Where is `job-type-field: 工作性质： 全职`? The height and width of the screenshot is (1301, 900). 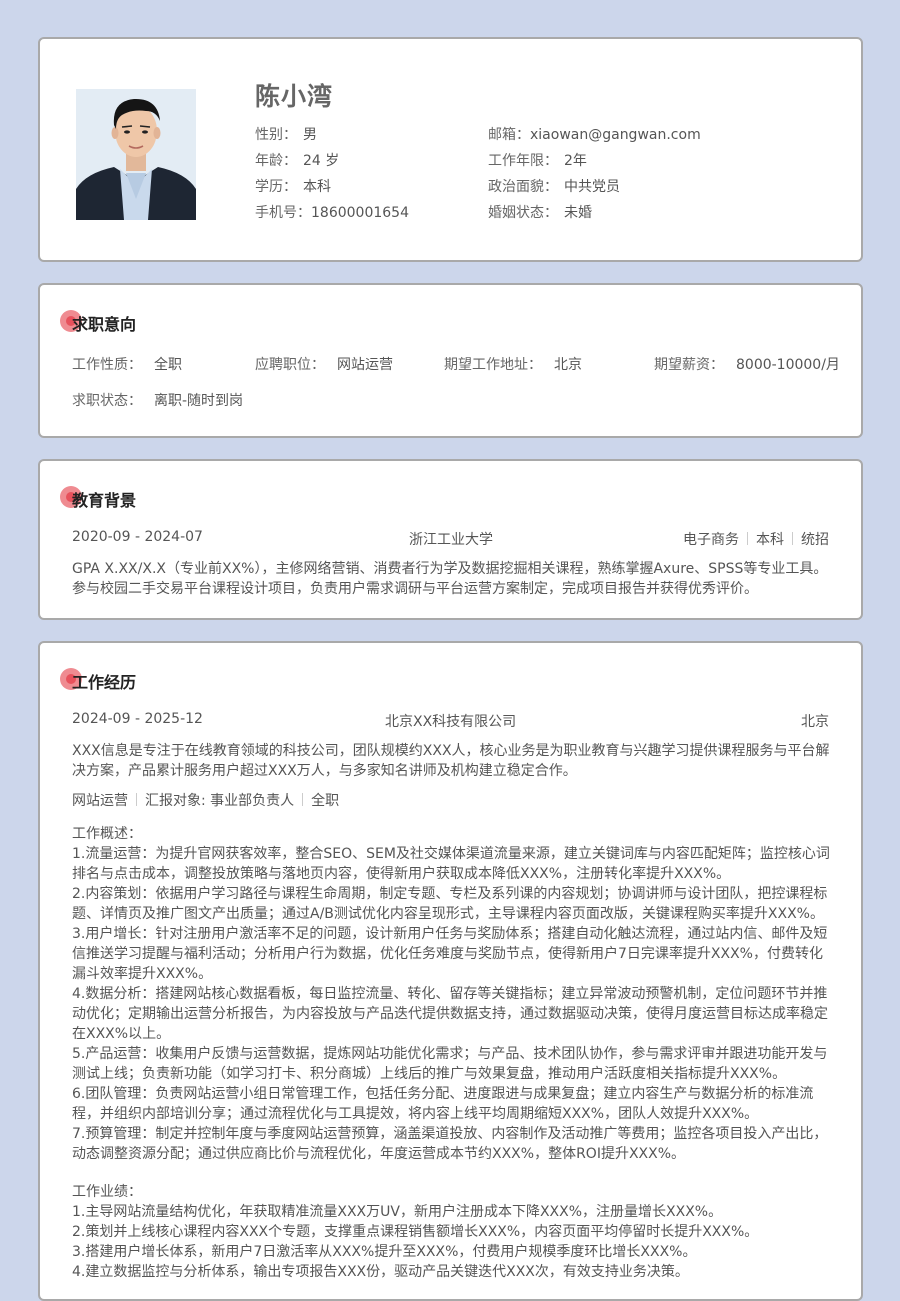 job-type-field: 工作性质： 全职 is located at coordinates (127, 364).